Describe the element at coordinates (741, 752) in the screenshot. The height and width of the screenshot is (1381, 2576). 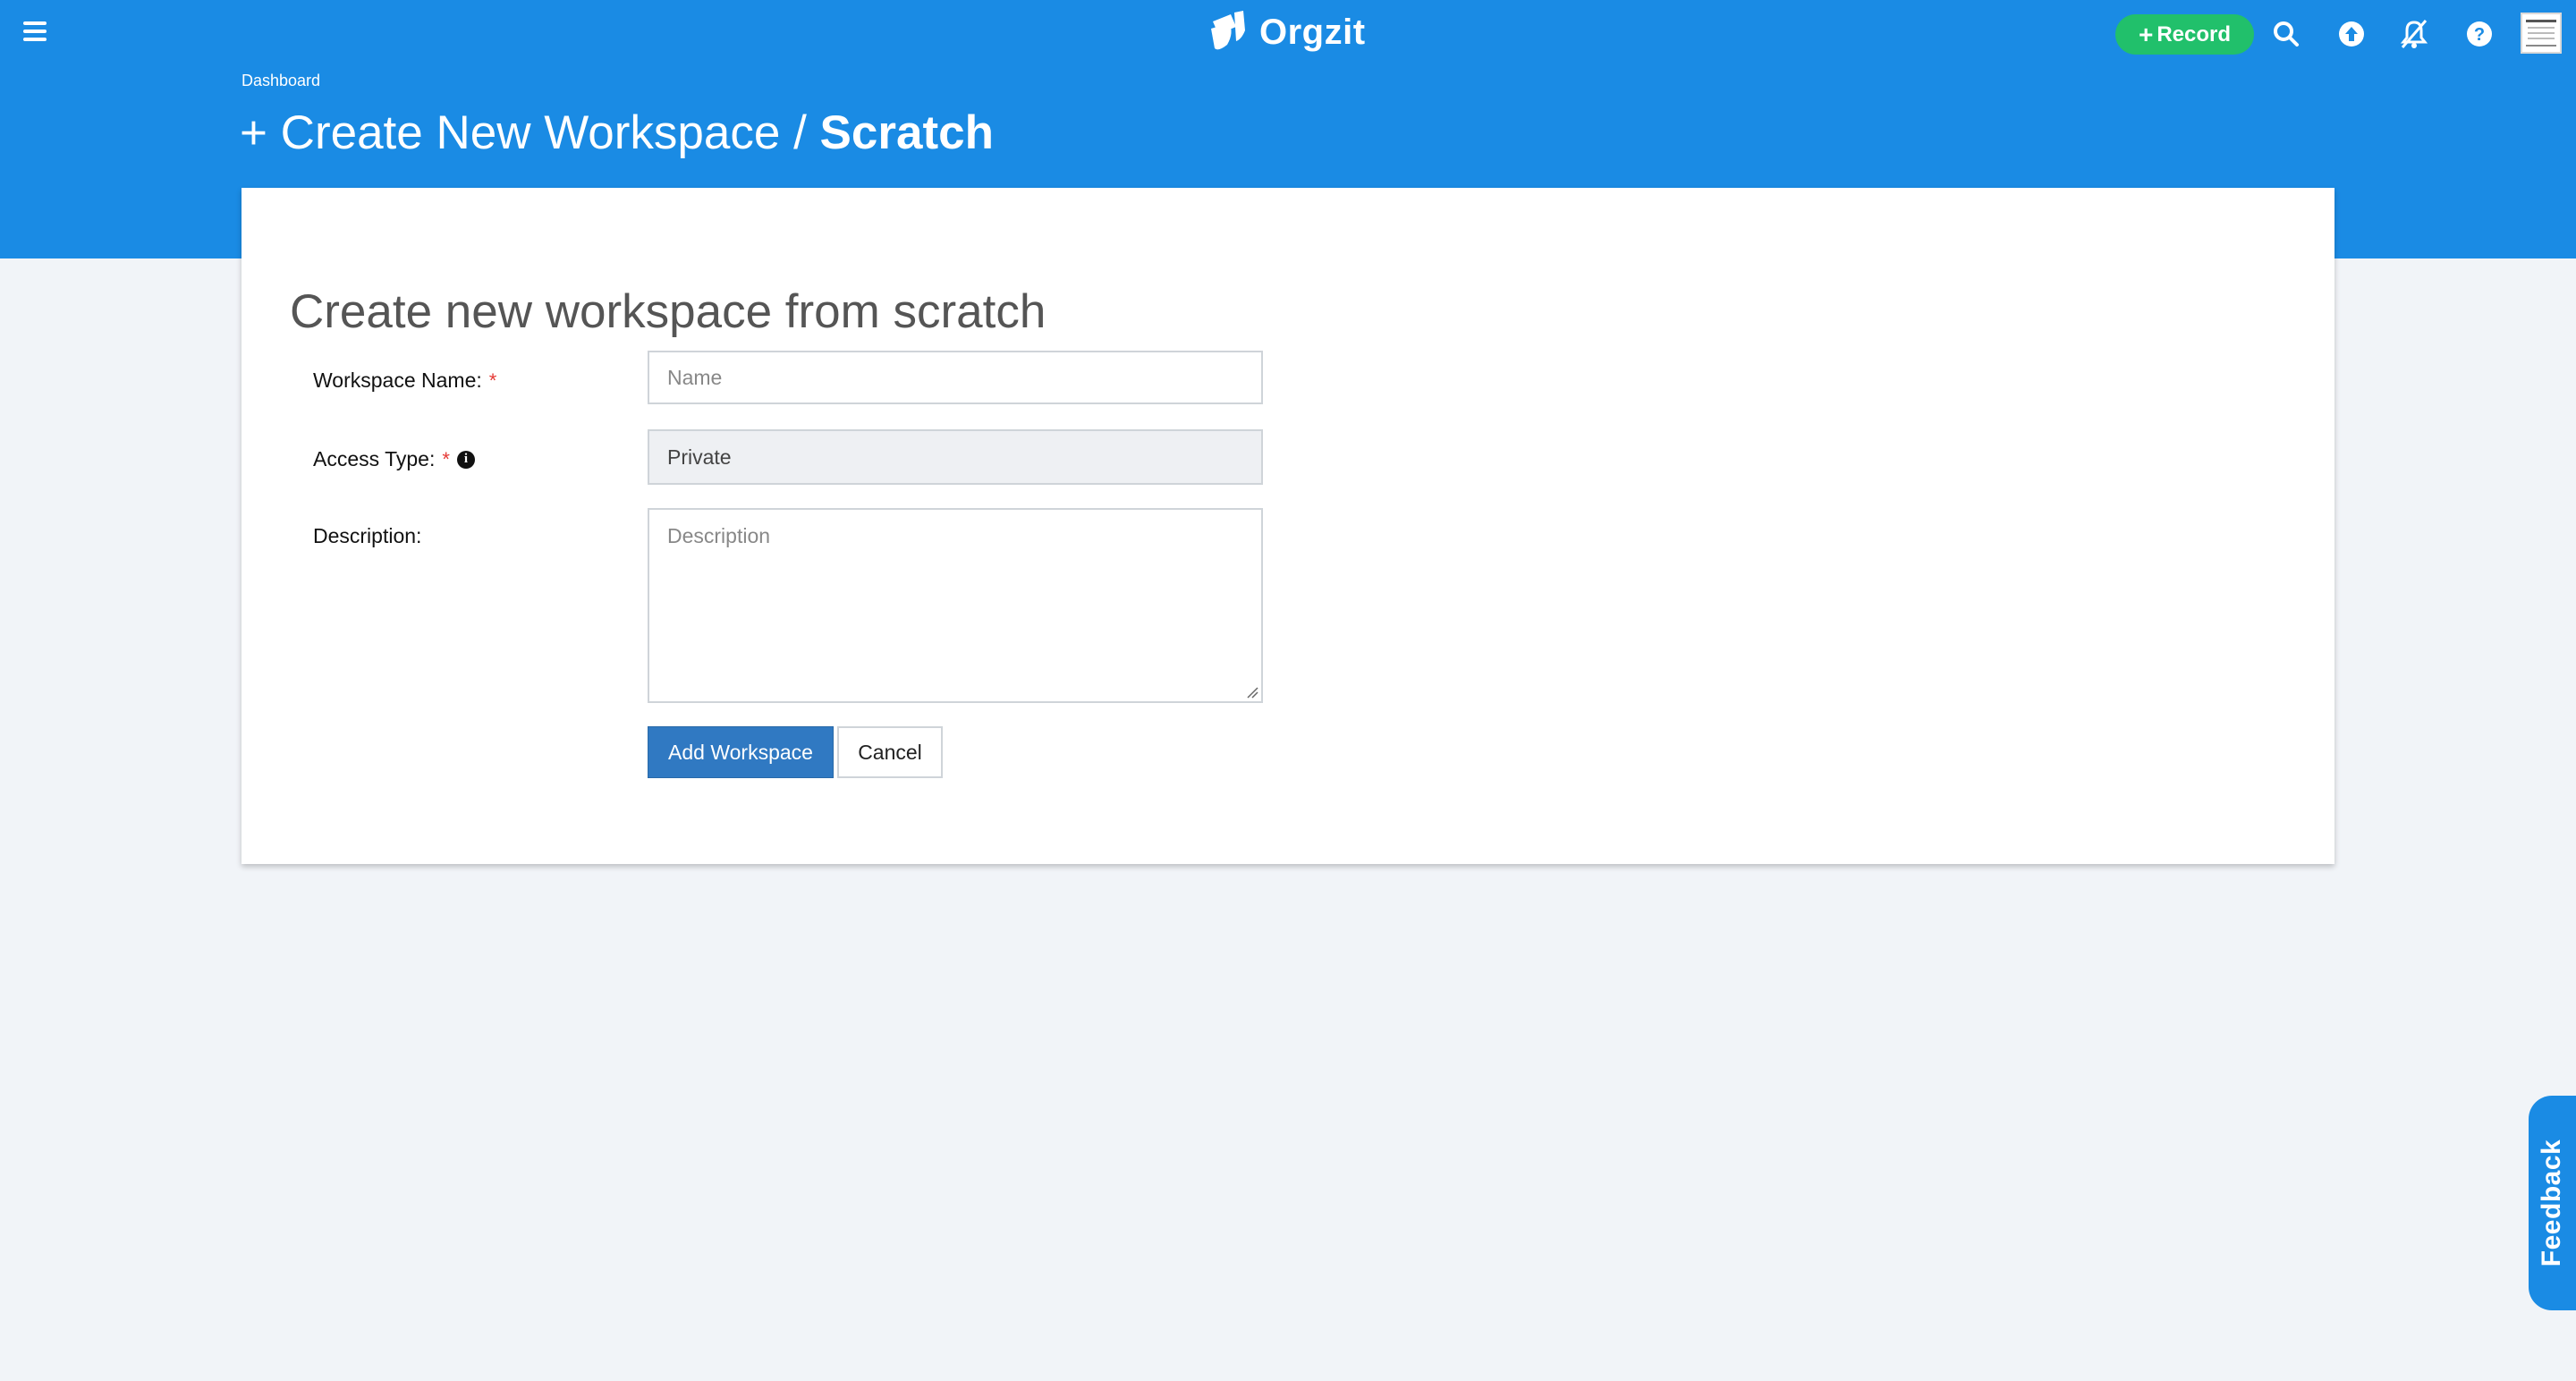
I see `add-workspace-button: Add Workspace` at that location.